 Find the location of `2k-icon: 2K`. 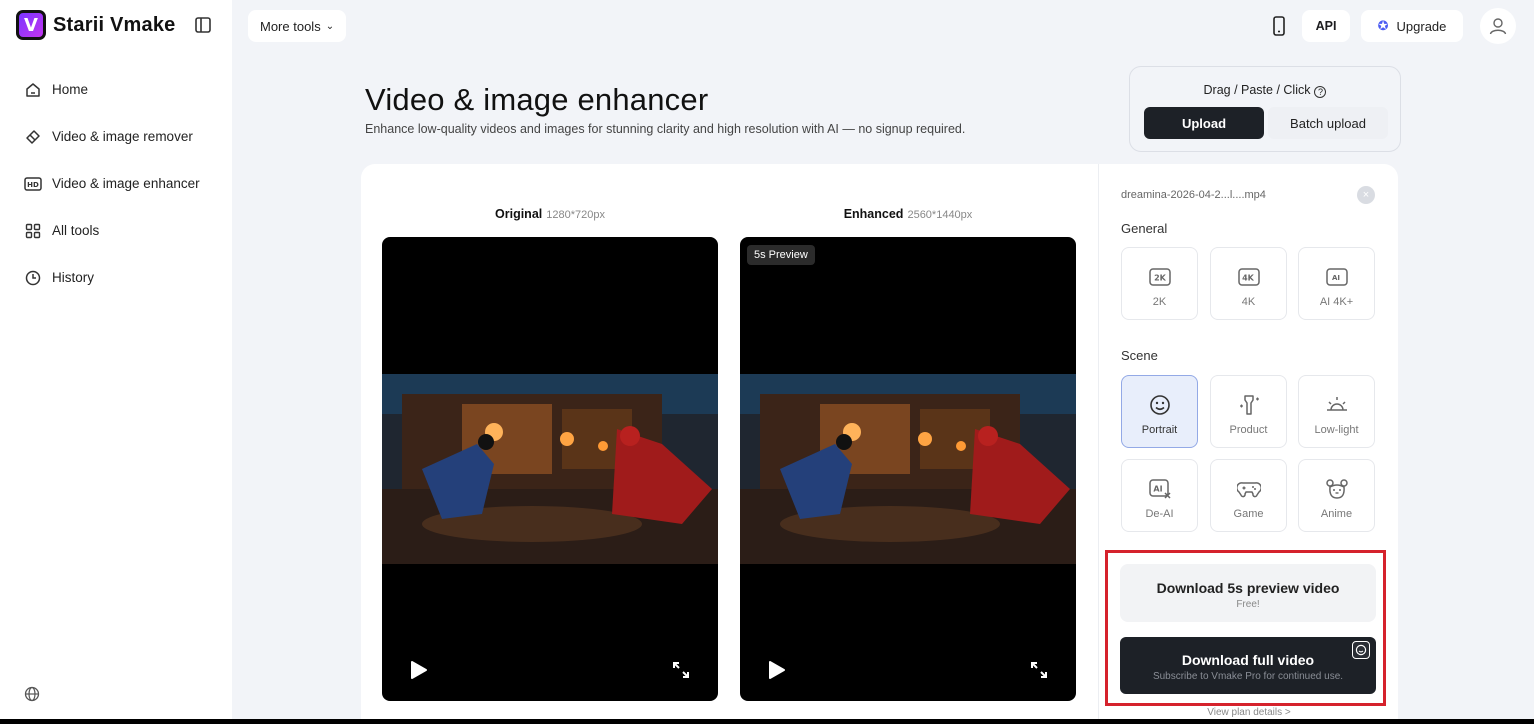

2k-icon: 2K is located at coordinates (1160, 277).